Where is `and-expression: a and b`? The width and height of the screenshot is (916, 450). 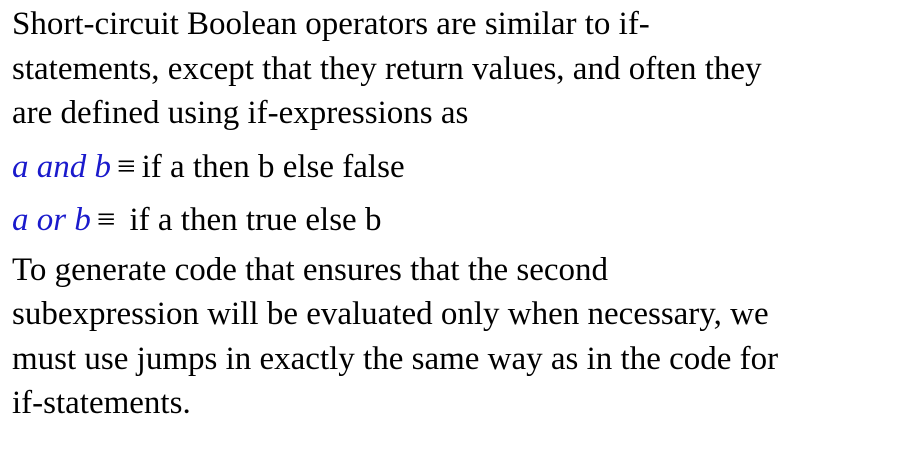
and-expression: a and b is located at coordinates (61, 166).